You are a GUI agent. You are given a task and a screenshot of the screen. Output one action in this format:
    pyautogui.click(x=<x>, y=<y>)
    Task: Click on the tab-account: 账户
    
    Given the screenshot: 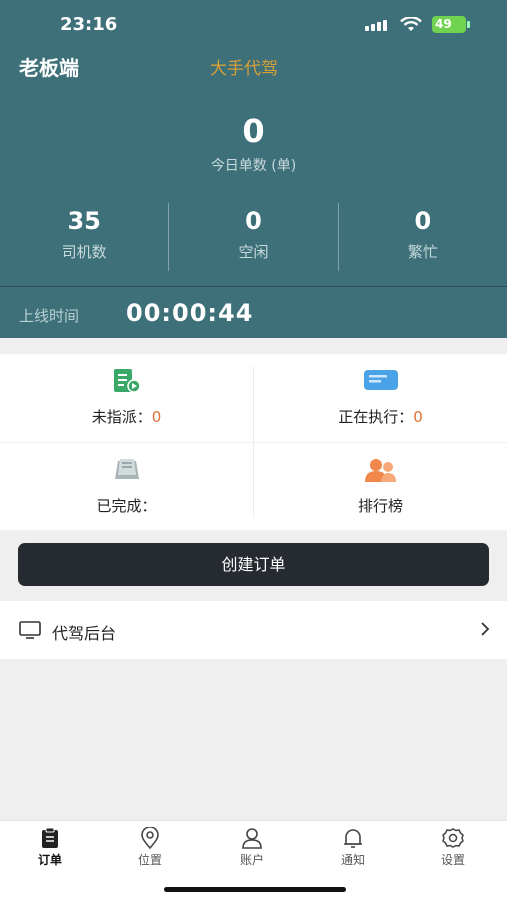 What is the action you would take?
    pyautogui.click(x=252, y=847)
    